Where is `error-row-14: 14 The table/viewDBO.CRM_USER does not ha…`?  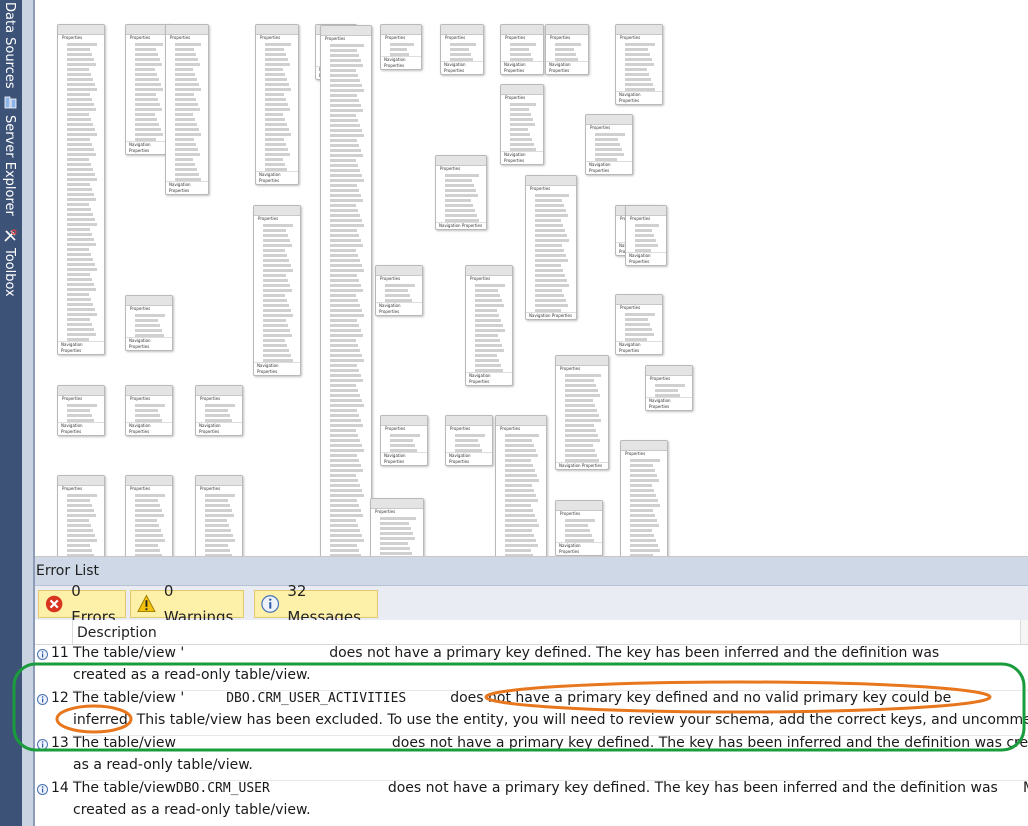 error-row-14: 14 The table/viewDBO.CRM_USER does not ha… is located at coordinates (531, 803).